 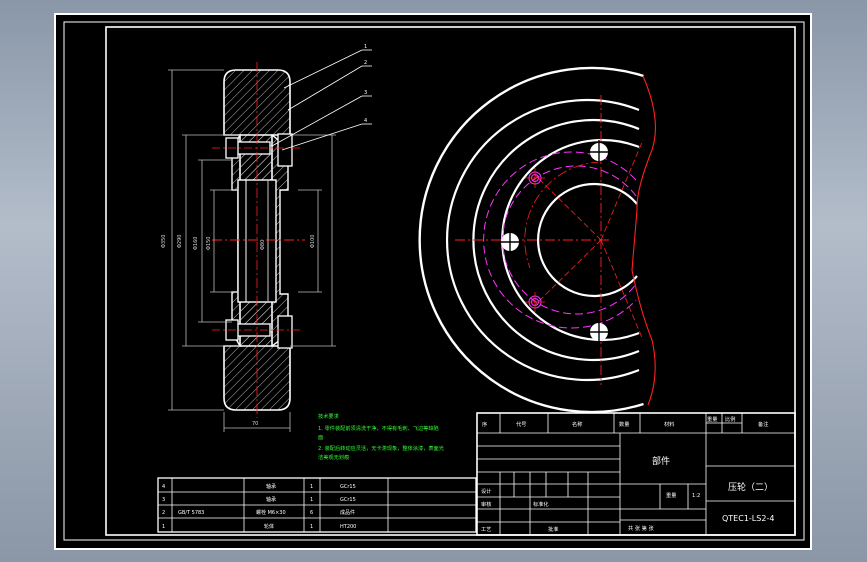 What do you see at coordinates (263, 245) in the screenshot?
I see `dim-phi80: Φ80` at bounding box center [263, 245].